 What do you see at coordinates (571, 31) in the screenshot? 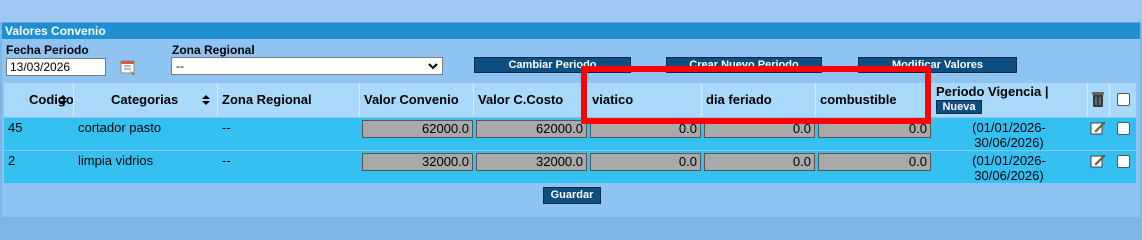
I see `panel-title: Valores Convenio` at bounding box center [571, 31].